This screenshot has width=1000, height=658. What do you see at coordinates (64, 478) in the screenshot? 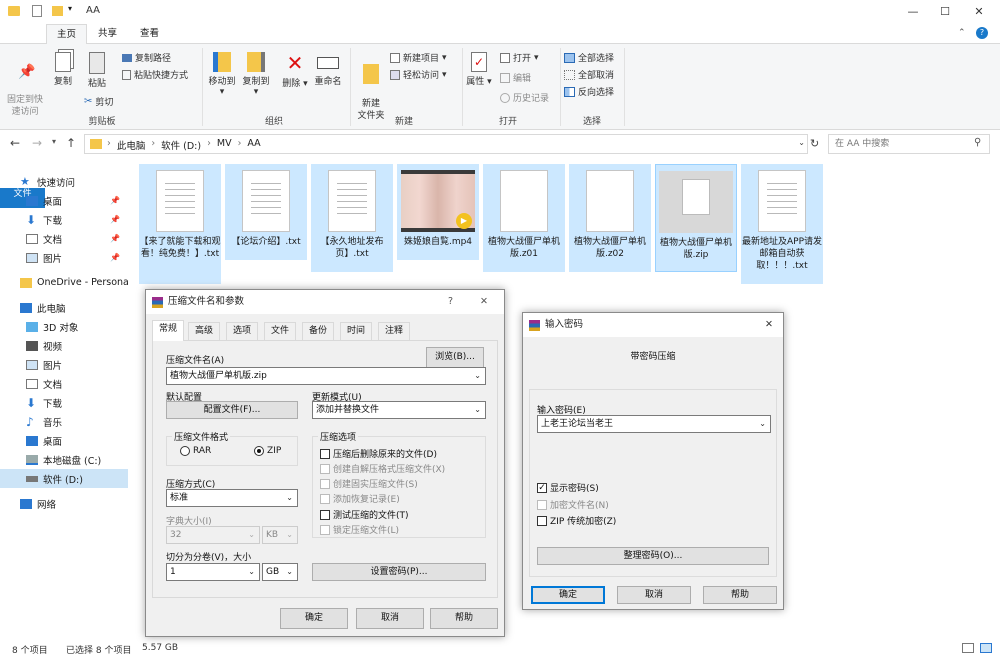
I see `nav-item-drive-d: 软件 (D:)` at bounding box center [64, 478].